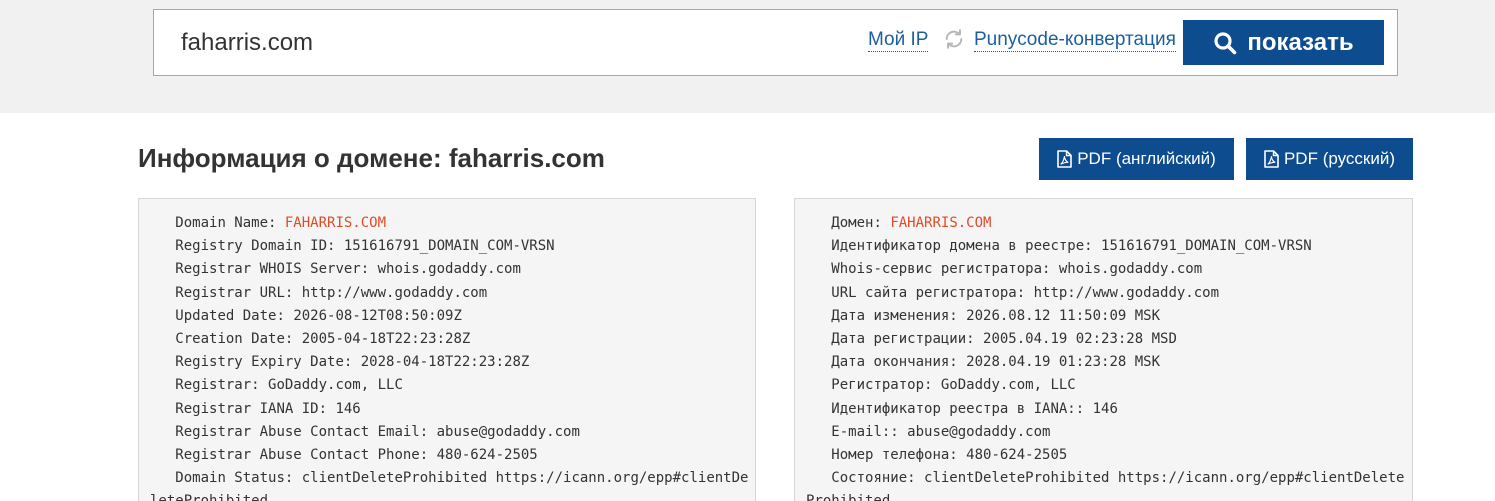 The image size is (1495, 501). What do you see at coordinates (449, 223) in the screenshot?
I see `whois-line: Domain Name: FAHARRIS.COM` at bounding box center [449, 223].